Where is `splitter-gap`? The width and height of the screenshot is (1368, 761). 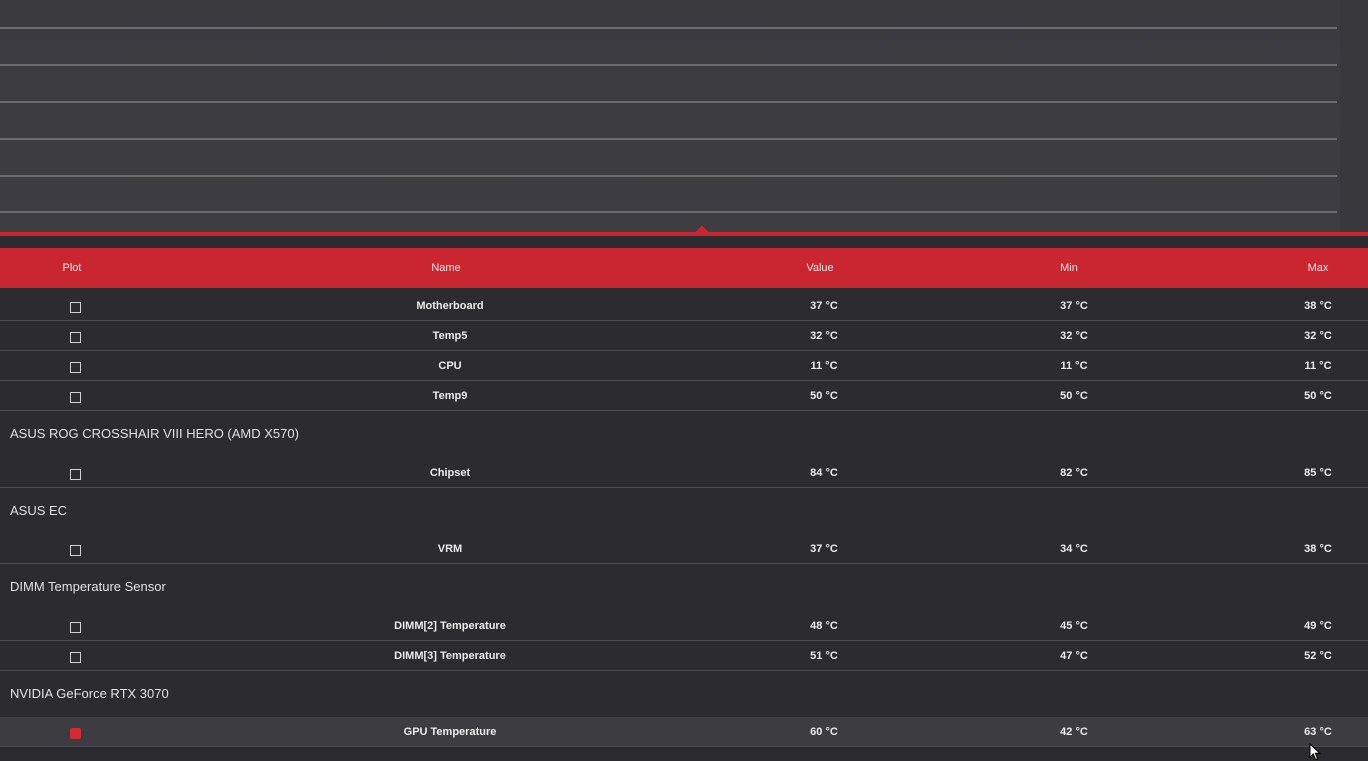
splitter-gap is located at coordinates (684, 242).